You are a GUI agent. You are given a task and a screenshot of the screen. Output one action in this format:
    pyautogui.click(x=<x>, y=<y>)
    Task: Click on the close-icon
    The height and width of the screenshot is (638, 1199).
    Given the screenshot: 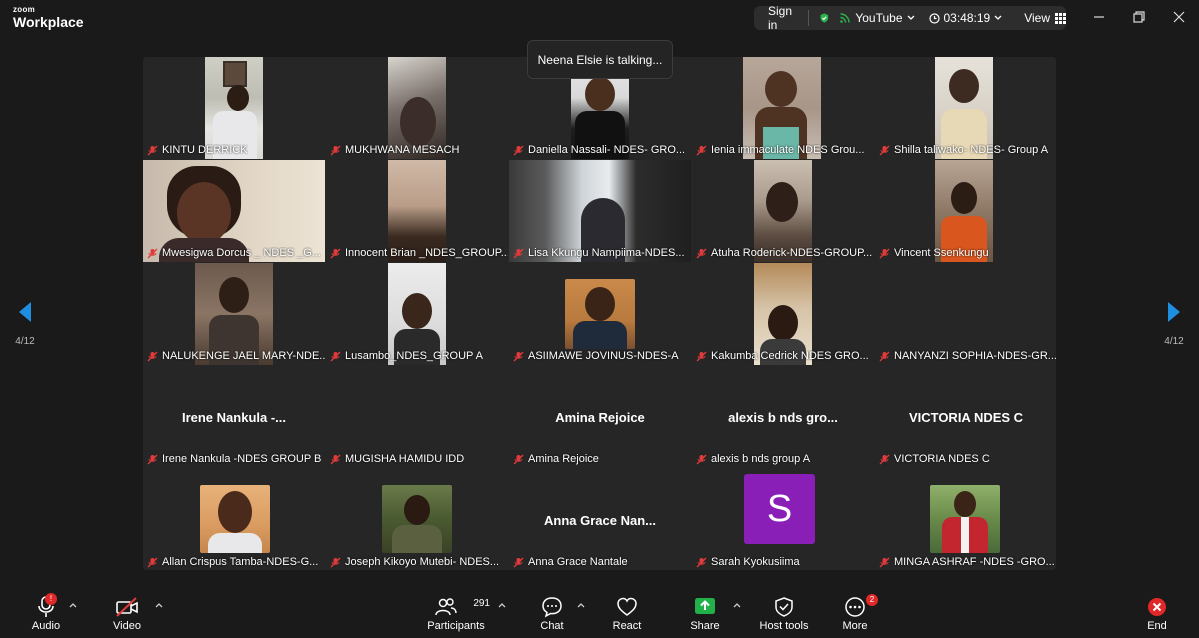 What is the action you would take?
    pyautogui.click(x=1179, y=17)
    